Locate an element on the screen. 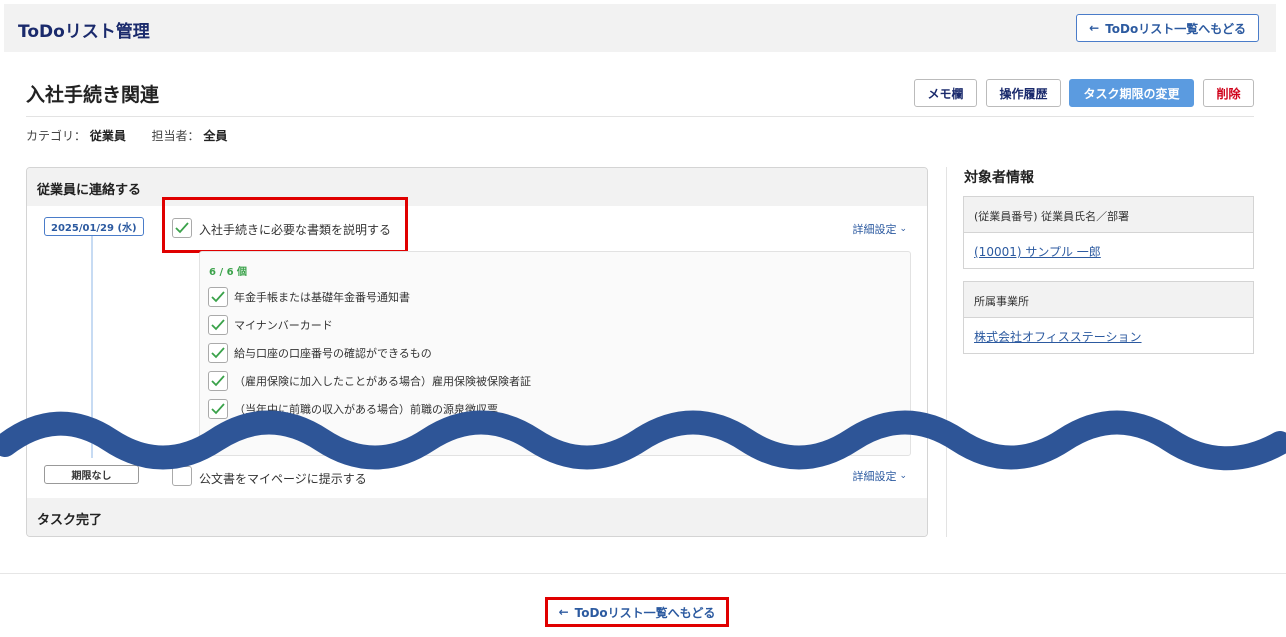 This screenshot has height=637, width=1286. change-due-button: タスク期限の変更 is located at coordinates (1131, 93).